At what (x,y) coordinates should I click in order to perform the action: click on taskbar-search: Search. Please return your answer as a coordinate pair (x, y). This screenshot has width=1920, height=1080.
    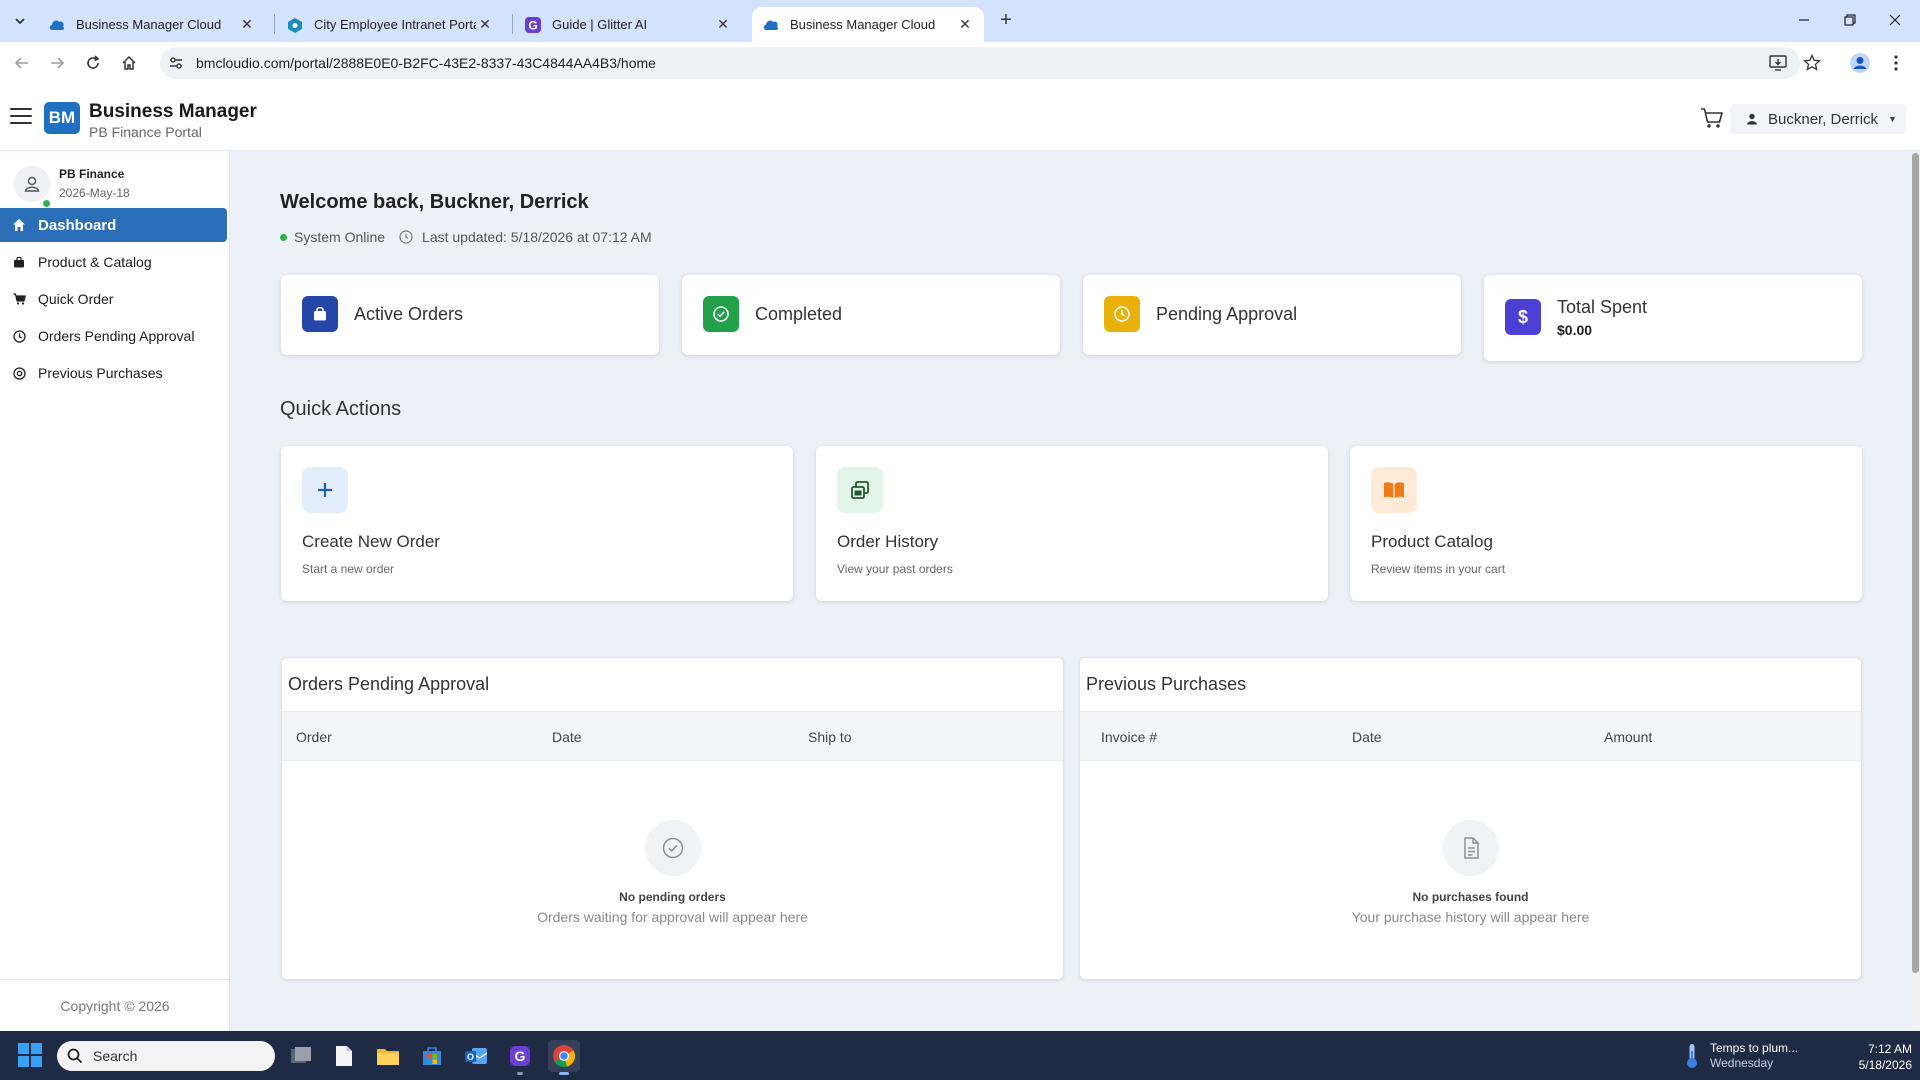
    Looking at the image, I should click on (166, 1056).